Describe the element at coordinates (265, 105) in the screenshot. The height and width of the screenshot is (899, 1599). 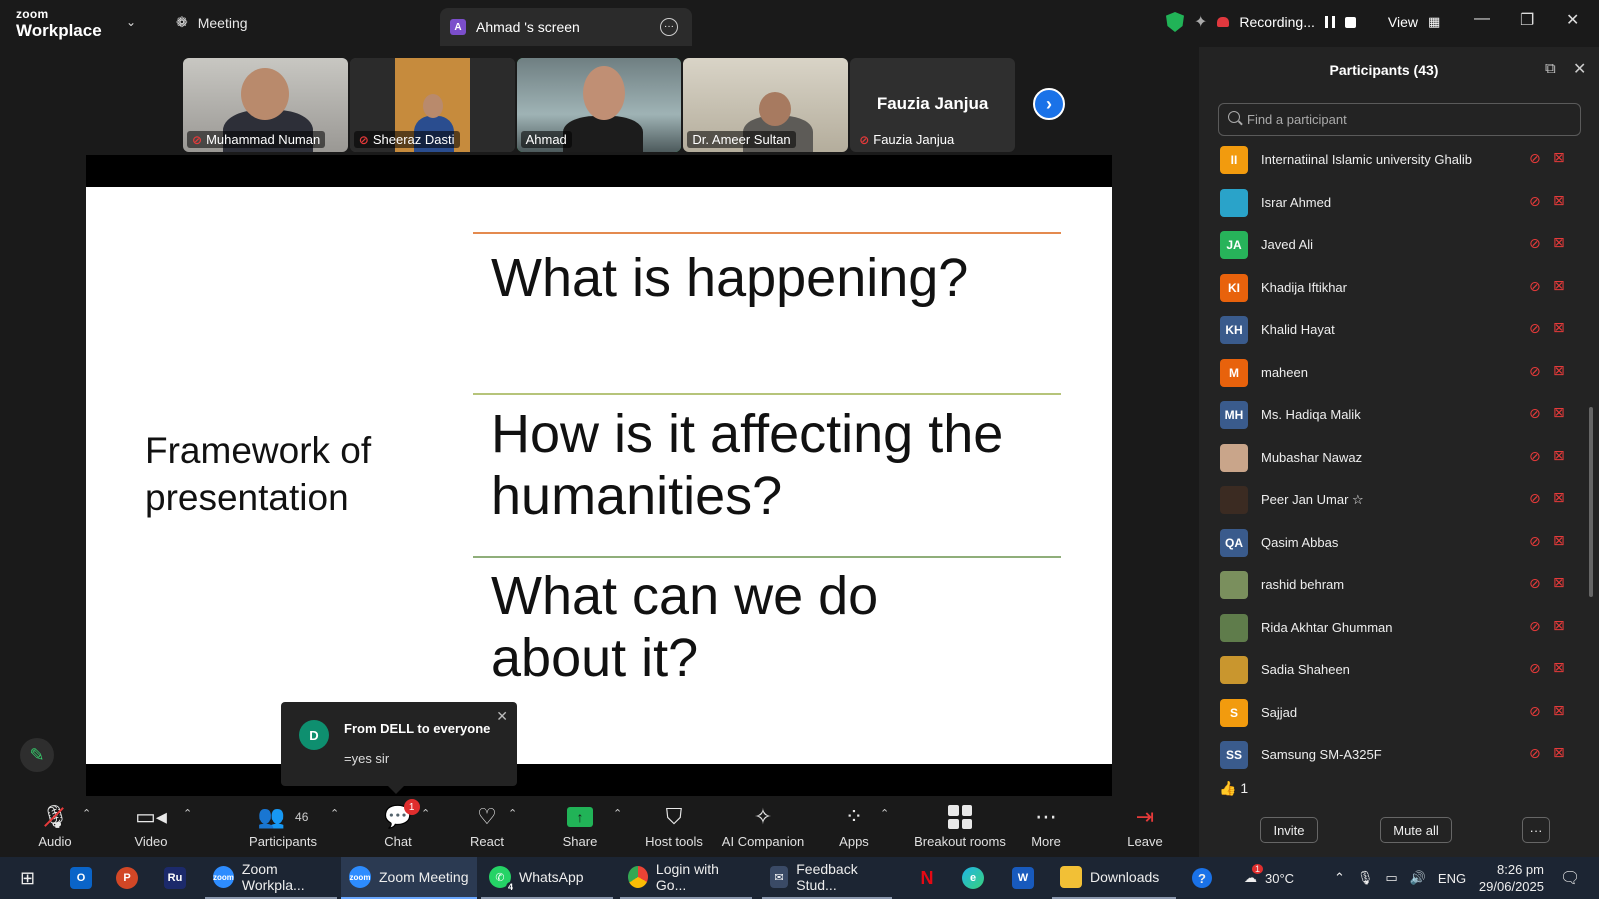
I see `video-tile: ⊘ Muhammad Numan` at that location.